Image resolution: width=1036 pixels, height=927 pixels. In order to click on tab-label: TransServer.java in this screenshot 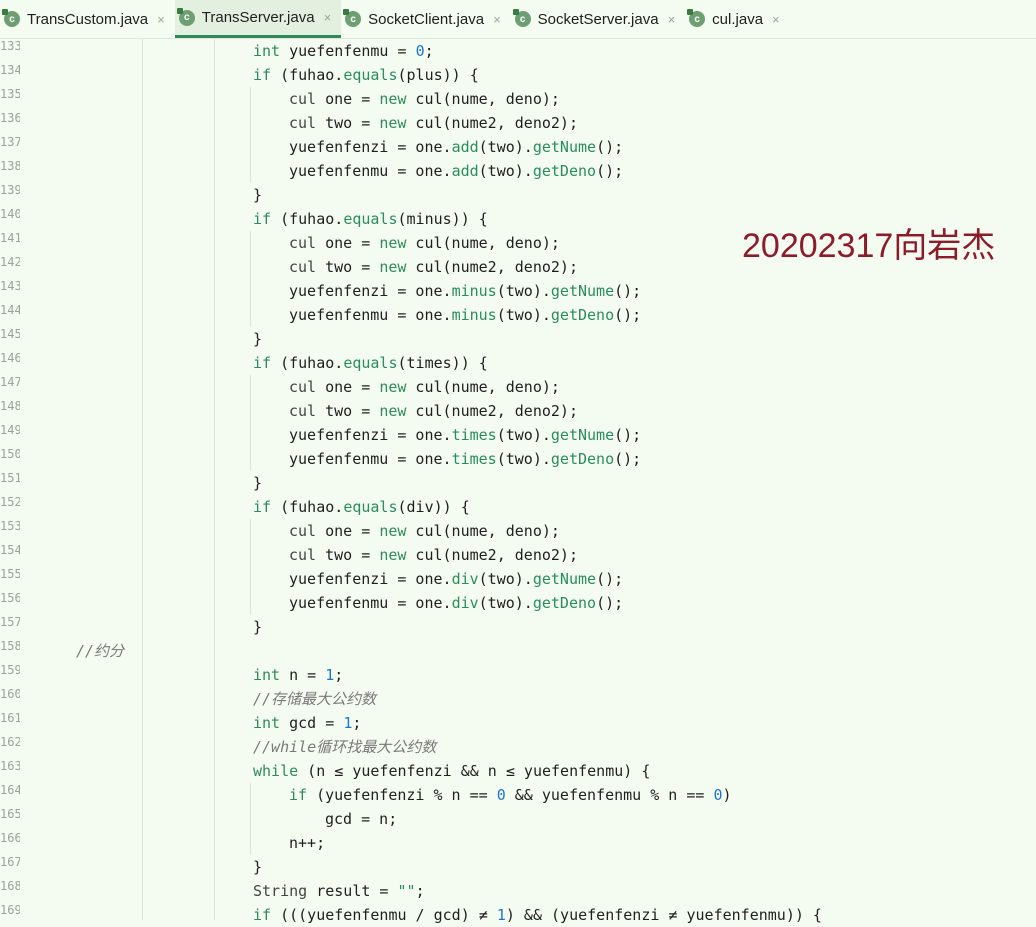, I will do `click(258, 17)`.